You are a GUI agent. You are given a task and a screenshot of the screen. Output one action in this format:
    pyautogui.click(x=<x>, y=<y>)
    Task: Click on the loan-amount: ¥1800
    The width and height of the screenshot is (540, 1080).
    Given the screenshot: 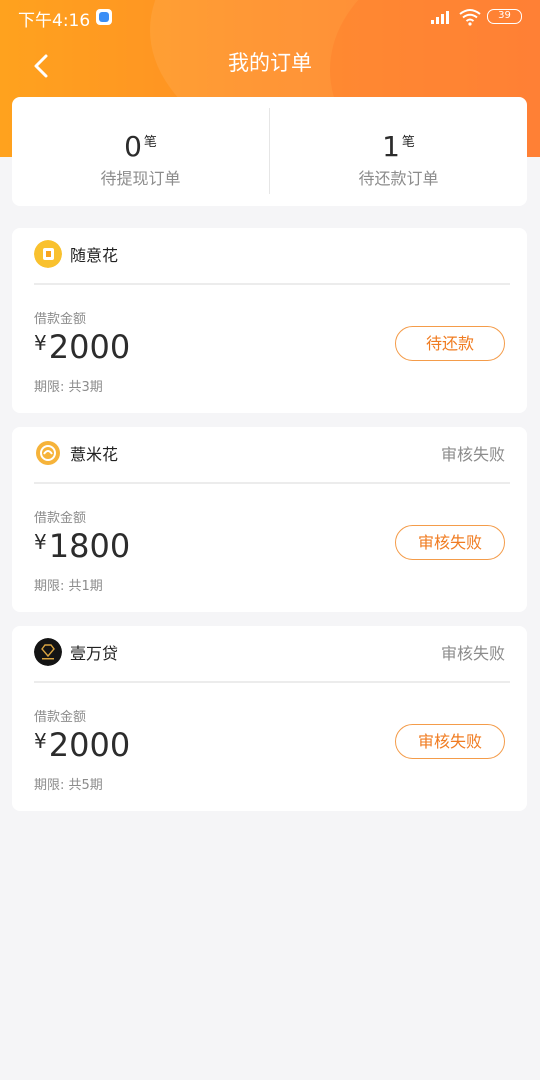 What is the action you would take?
    pyautogui.click(x=82, y=546)
    